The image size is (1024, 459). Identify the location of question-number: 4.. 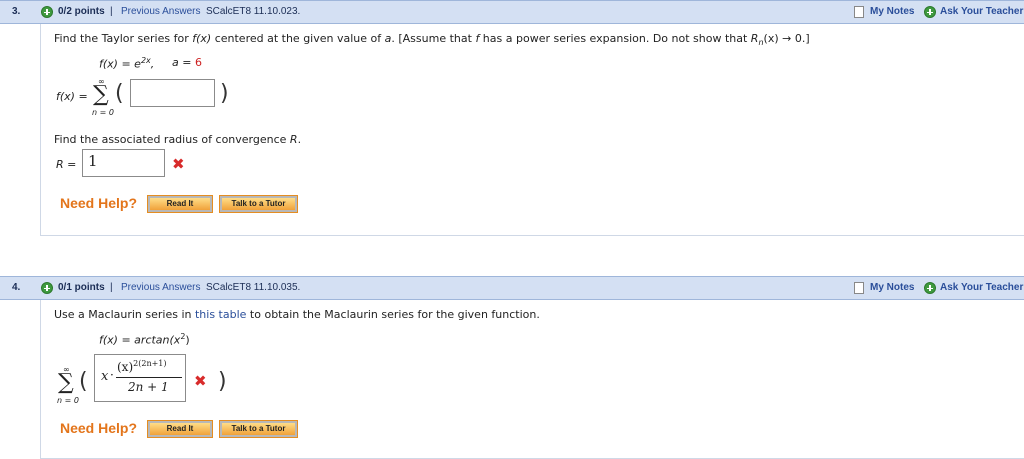
(16, 287).